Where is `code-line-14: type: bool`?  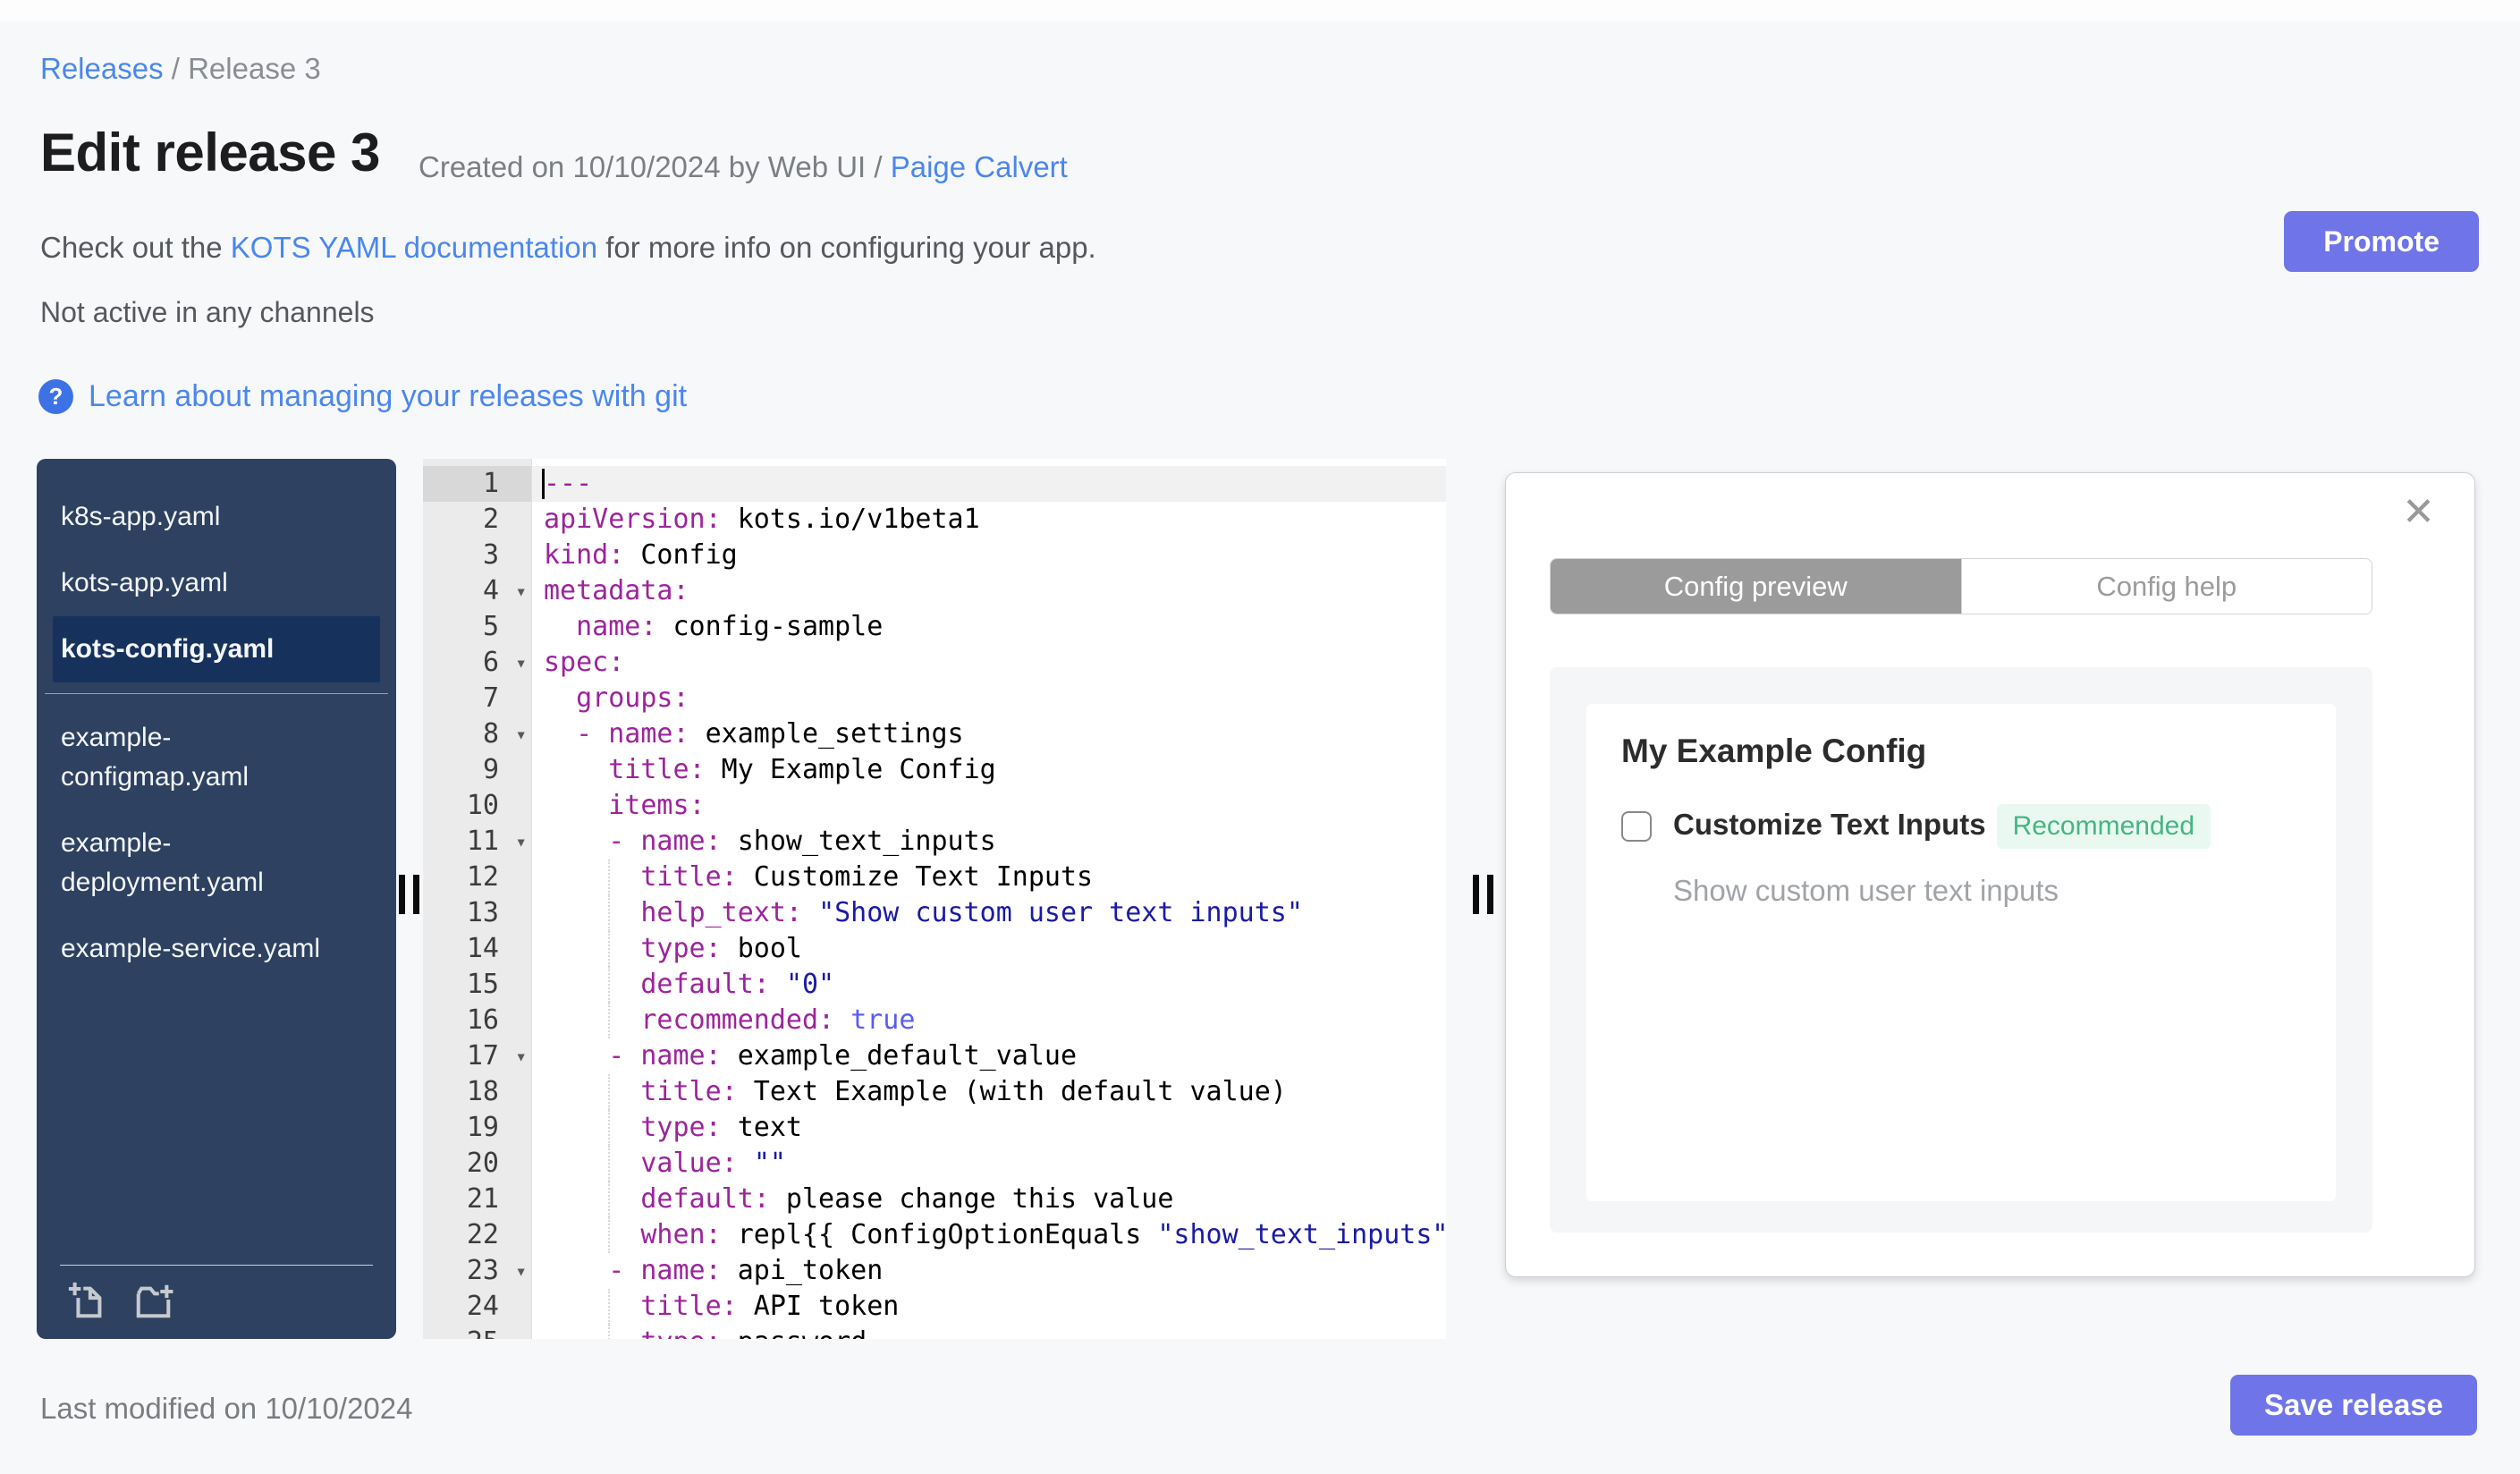 code-line-14: type: bool is located at coordinates (989, 949).